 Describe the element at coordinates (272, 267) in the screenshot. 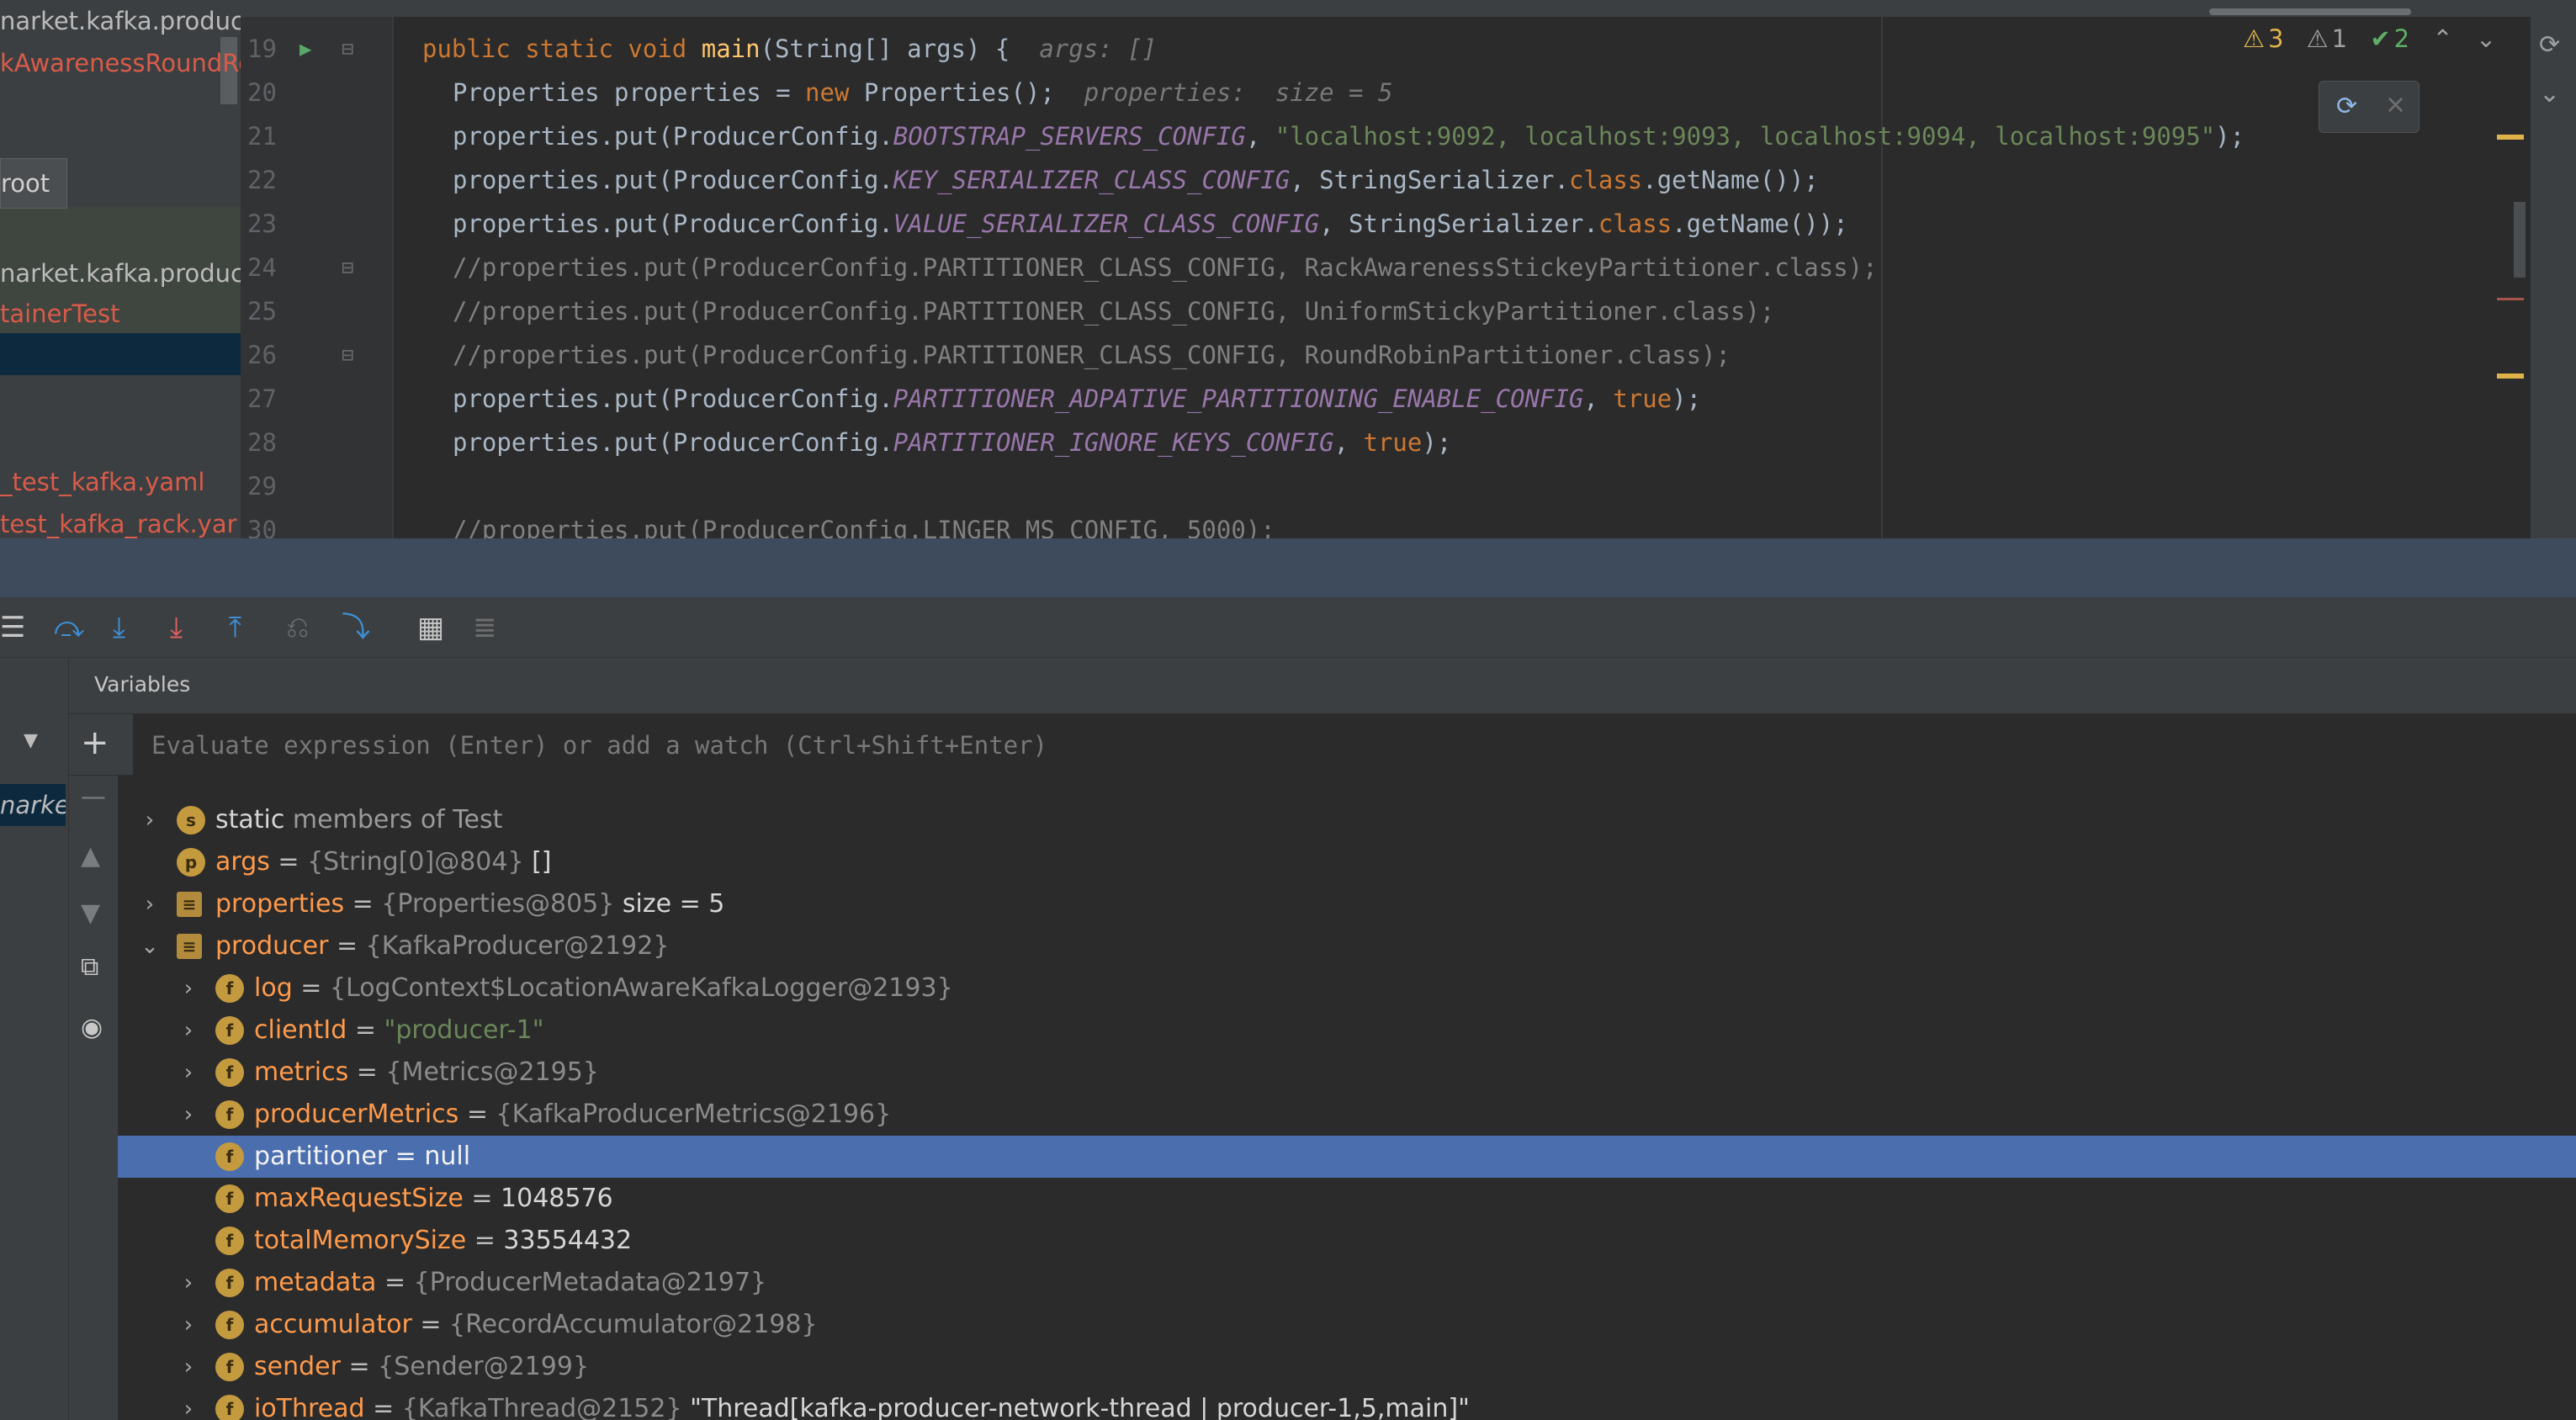

I see `line-number: 24` at that location.